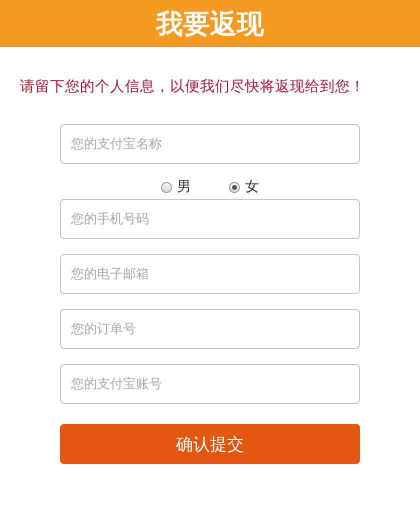 The width and height of the screenshot is (420, 508). Describe the element at coordinates (210, 219) in the screenshot. I see `input-field: 您的手机号码` at that location.